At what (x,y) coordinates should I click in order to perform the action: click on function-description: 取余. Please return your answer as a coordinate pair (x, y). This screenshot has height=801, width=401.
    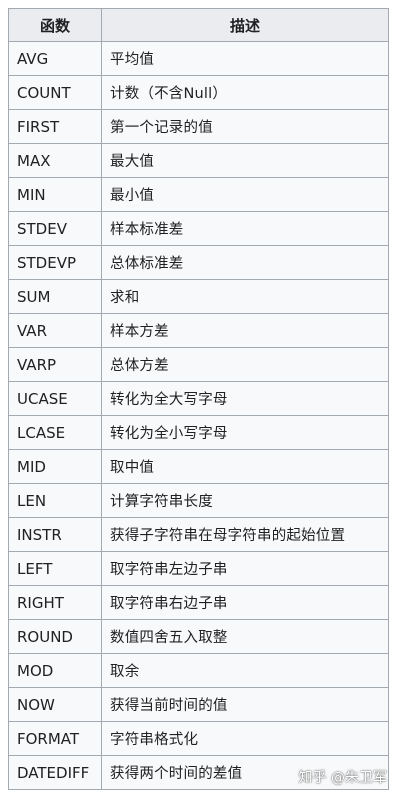
    Looking at the image, I should click on (245, 670).